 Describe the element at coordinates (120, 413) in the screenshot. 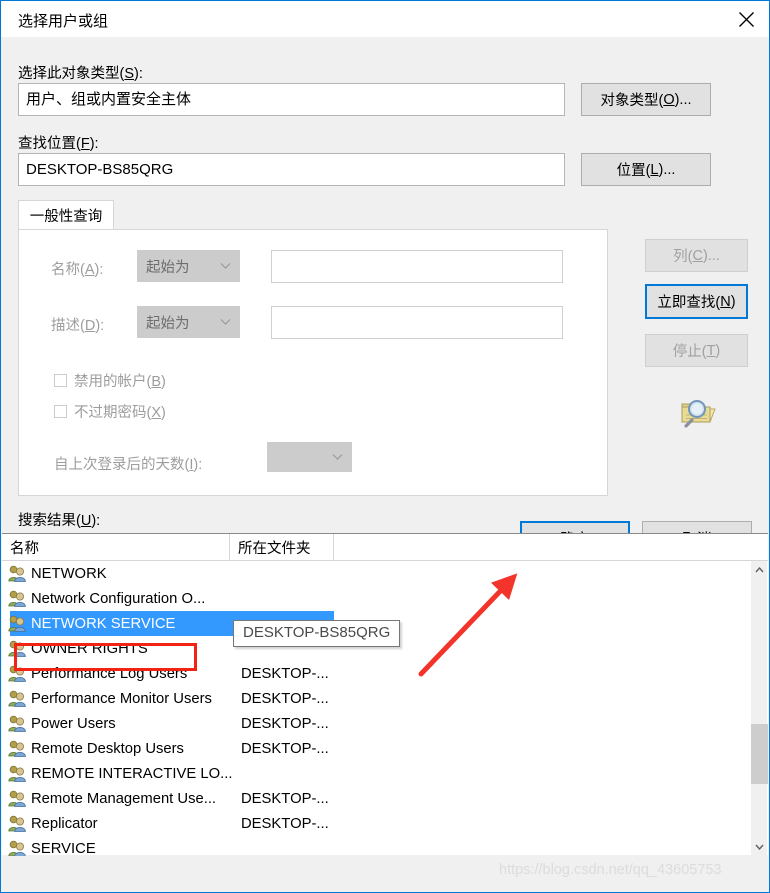

I see `non-expiring-password-label: 不过期密码(X)` at that location.